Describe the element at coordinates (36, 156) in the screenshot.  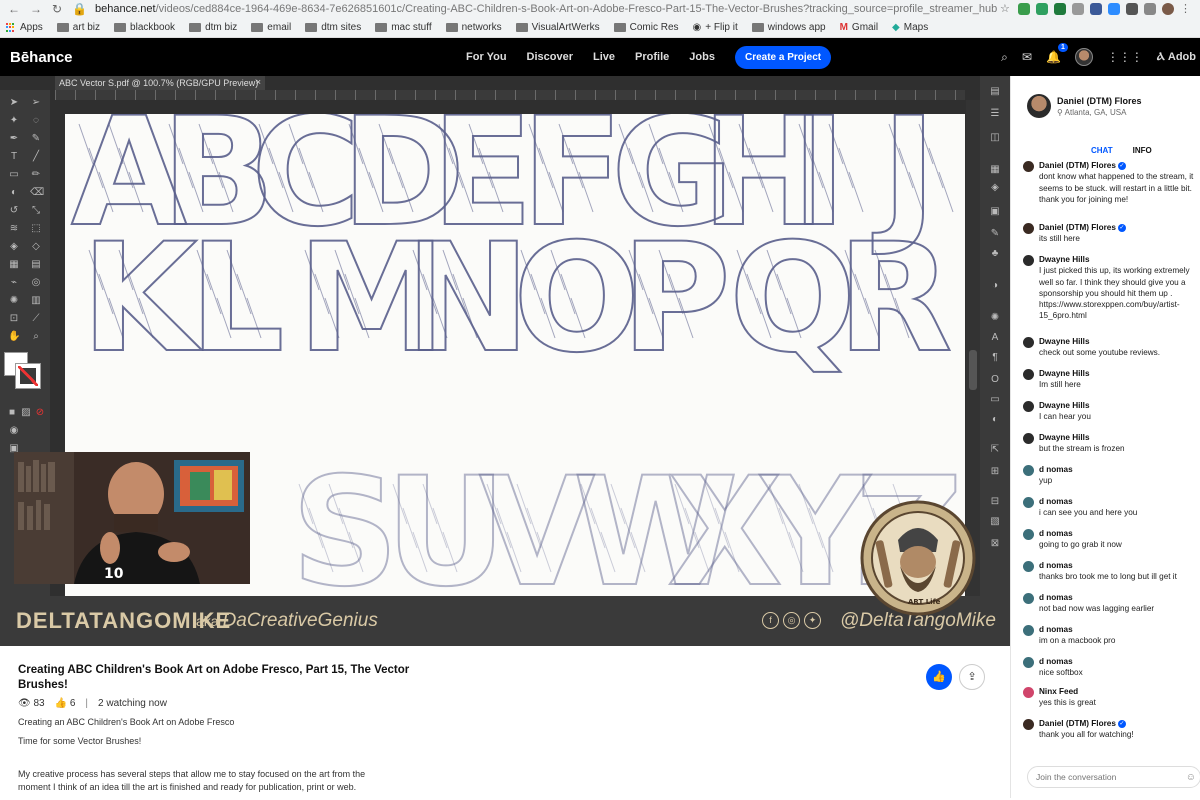
I see `line-tool-icon: ╱` at that location.